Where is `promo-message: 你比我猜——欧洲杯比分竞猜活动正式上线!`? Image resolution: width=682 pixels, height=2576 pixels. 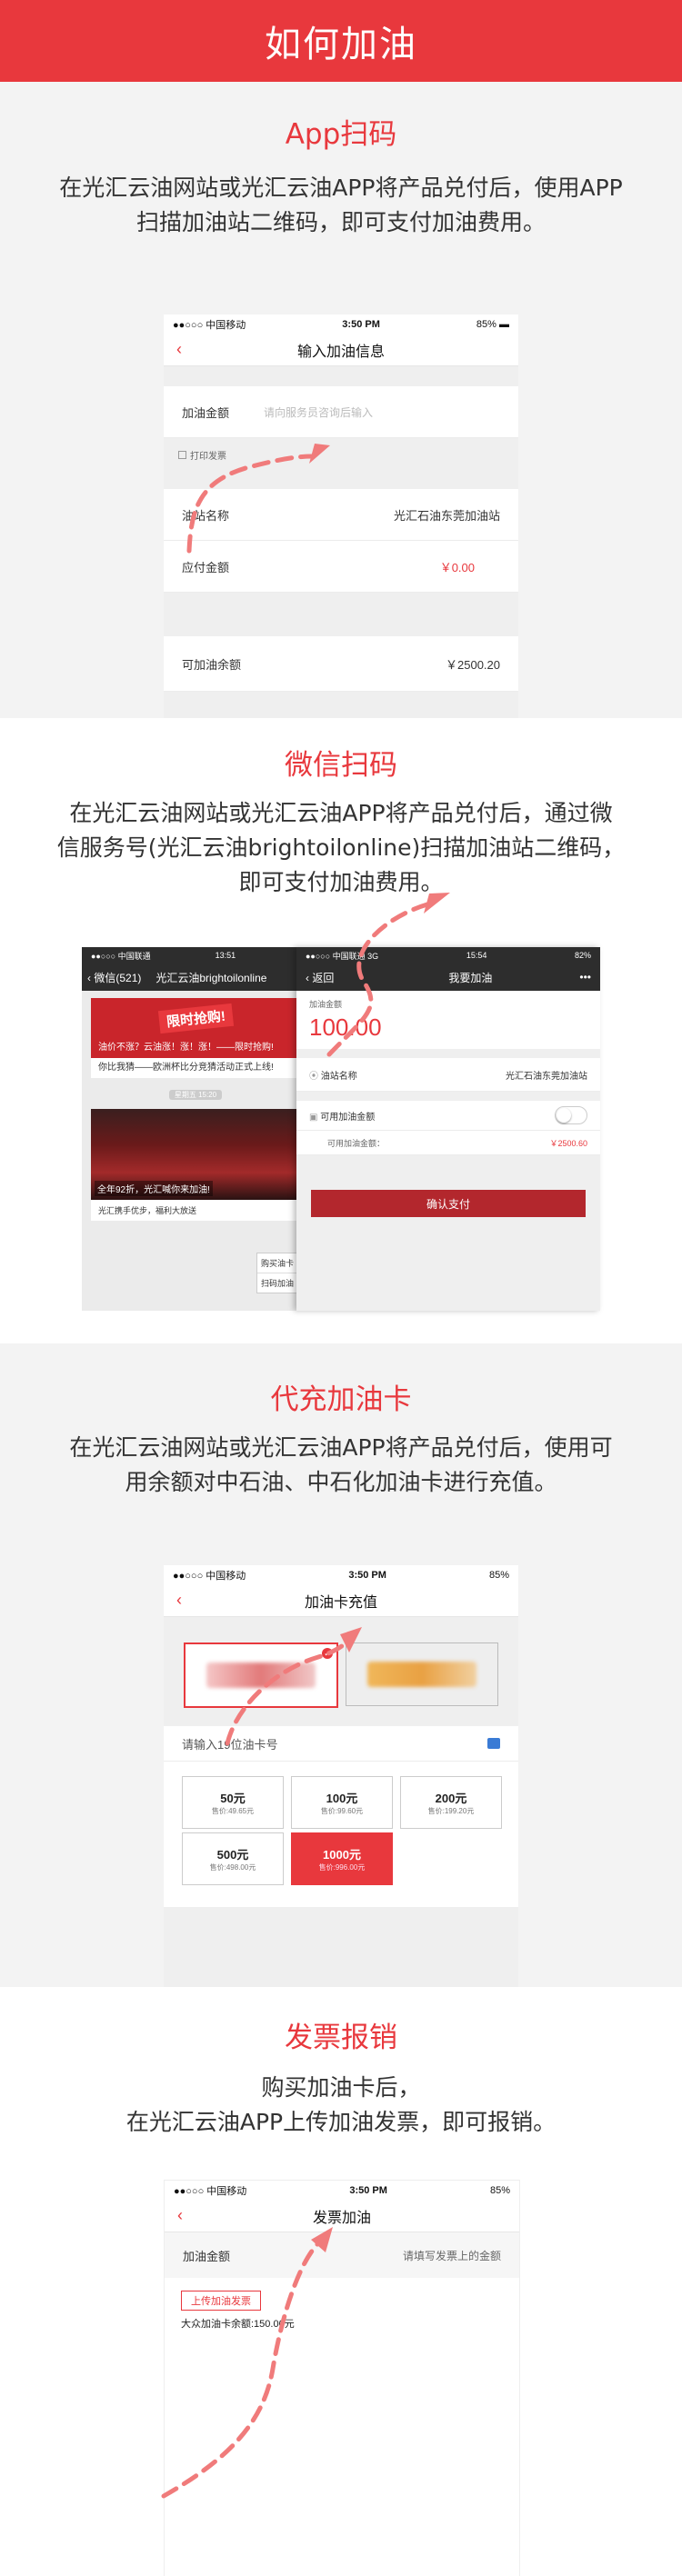 promo-message: 你比我猜——欧洲杯比分竞猜活动正式上线! is located at coordinates (186, 1068).